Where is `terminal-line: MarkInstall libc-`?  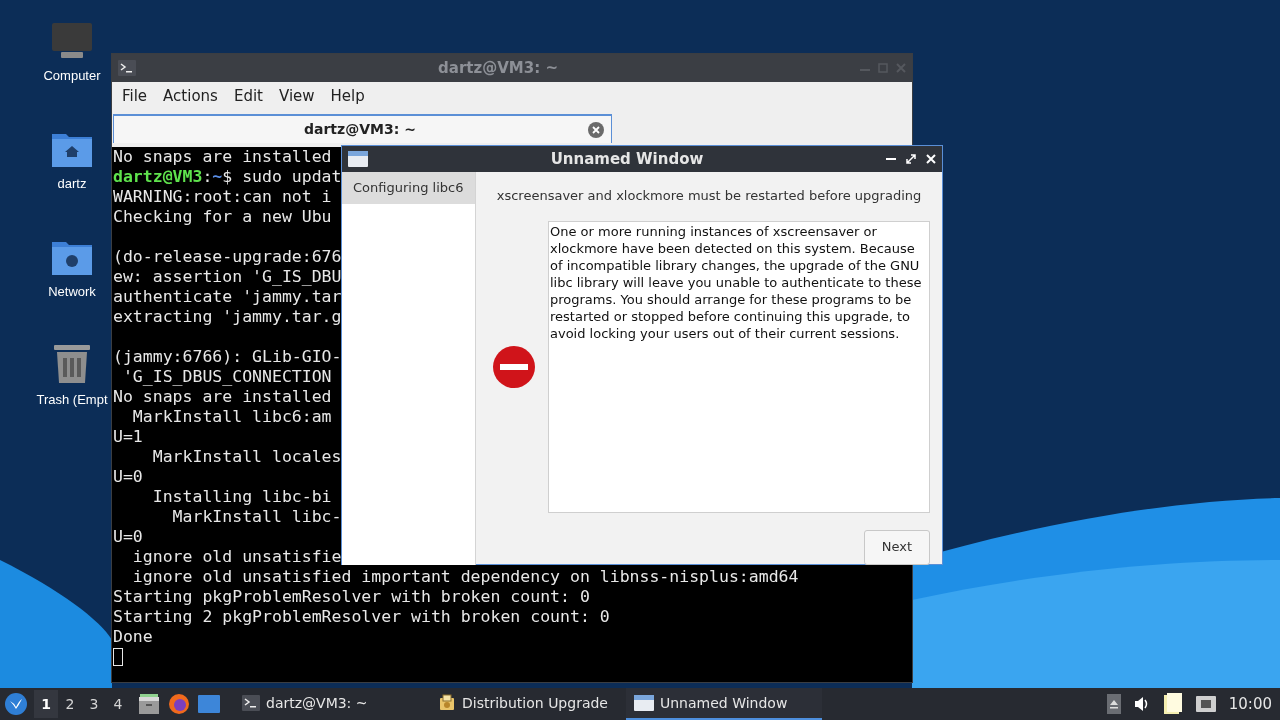 terminal-line: MarkInstall libc- is located at coordinates (256, 517).